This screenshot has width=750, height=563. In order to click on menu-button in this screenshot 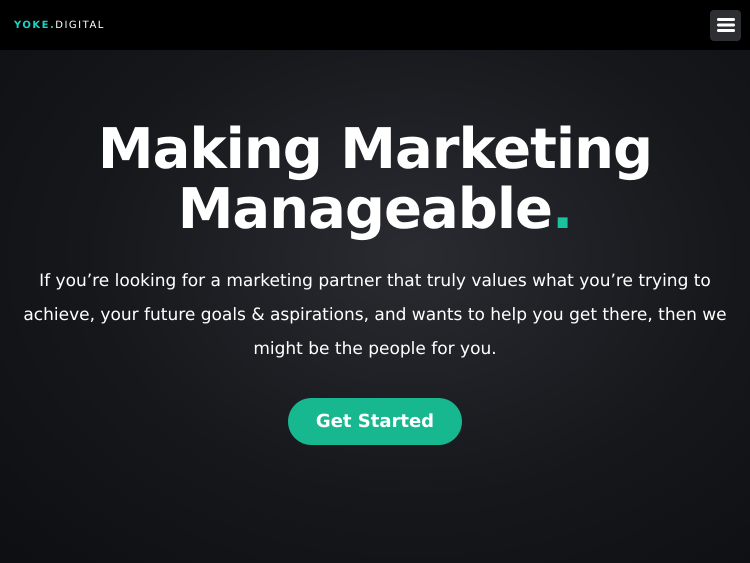, I will do `click(725, 25)`.